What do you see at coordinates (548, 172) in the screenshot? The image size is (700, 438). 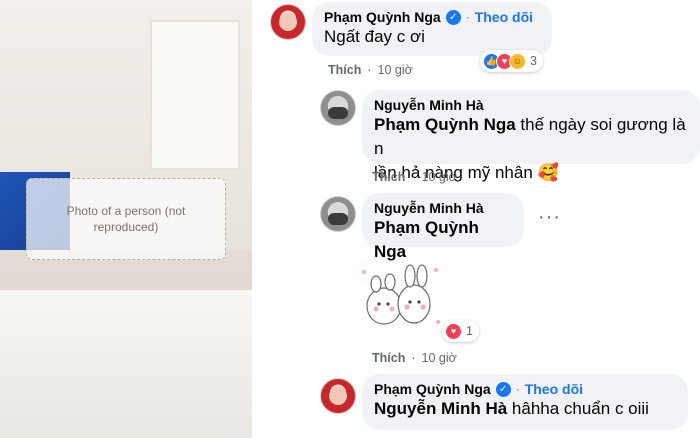 I see `emoji-heart-face-icon: 🥰` at bounding box center [548, 172].